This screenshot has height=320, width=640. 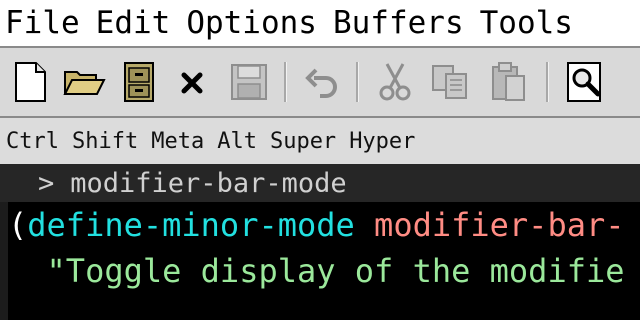 What do you see at coordinates (133, 23) in the screenshot?
I see `menu-edit: Edit` at bounding box center [133, 23].